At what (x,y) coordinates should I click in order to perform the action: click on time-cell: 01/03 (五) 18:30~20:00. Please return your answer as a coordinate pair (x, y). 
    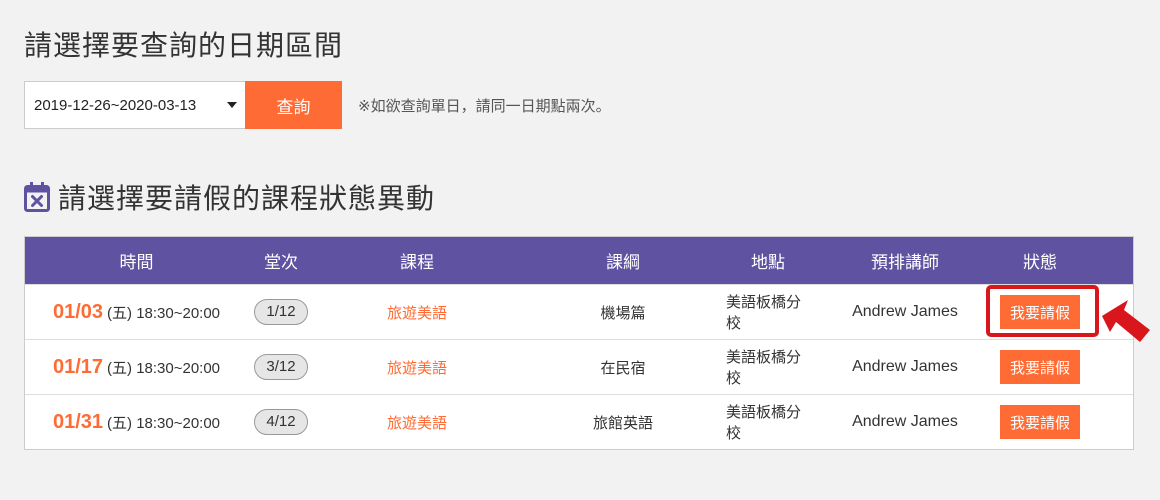
    Looking at the image, I should click on (136, 312).